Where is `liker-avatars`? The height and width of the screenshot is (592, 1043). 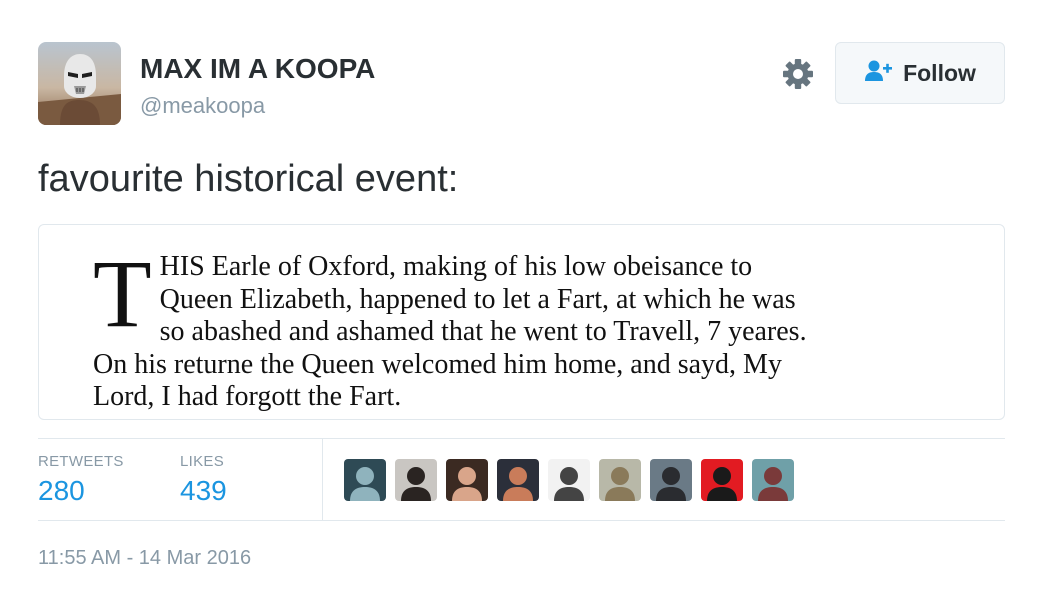 liker-avatars is located at coordinates (569, 480).